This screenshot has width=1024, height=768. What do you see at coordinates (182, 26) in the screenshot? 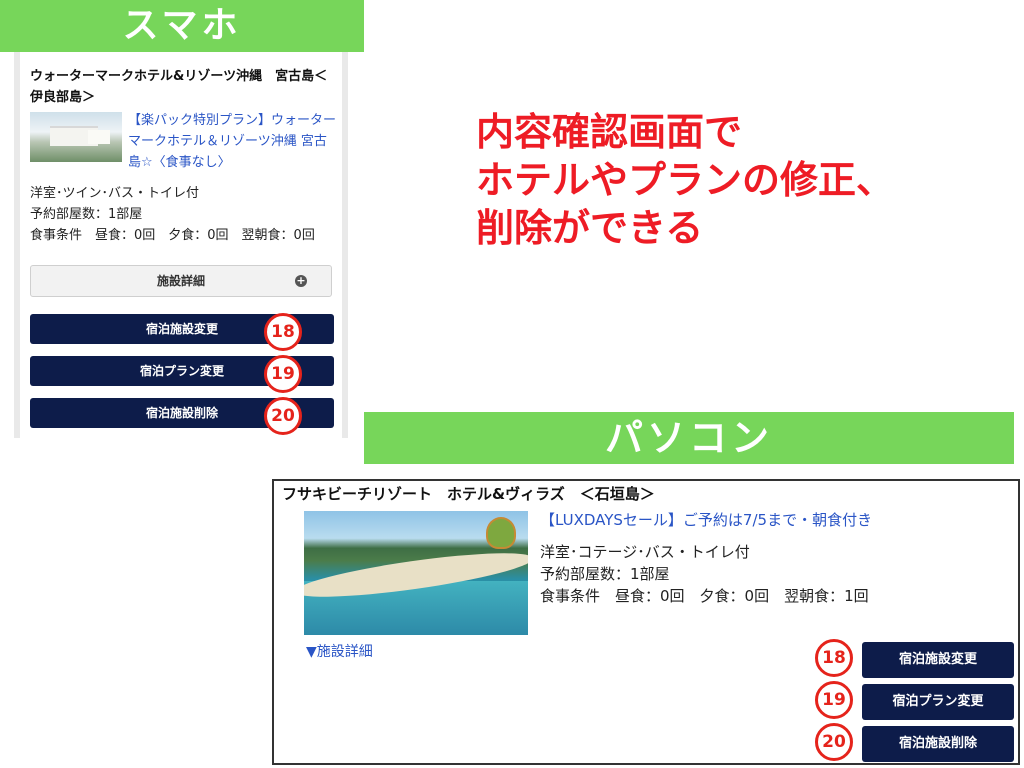
I see `smartphone-section-banner: スマホ` at bounding box center [182, 26].